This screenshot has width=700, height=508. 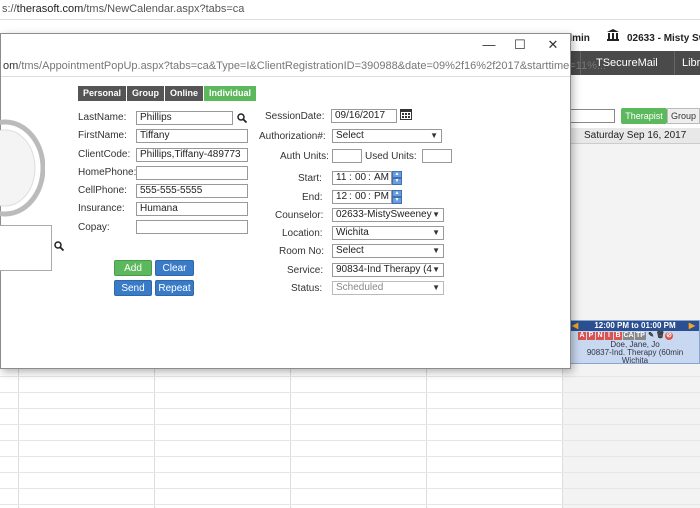 I want to click on location-select: Wichita ▼, so click(x=388, y=233).